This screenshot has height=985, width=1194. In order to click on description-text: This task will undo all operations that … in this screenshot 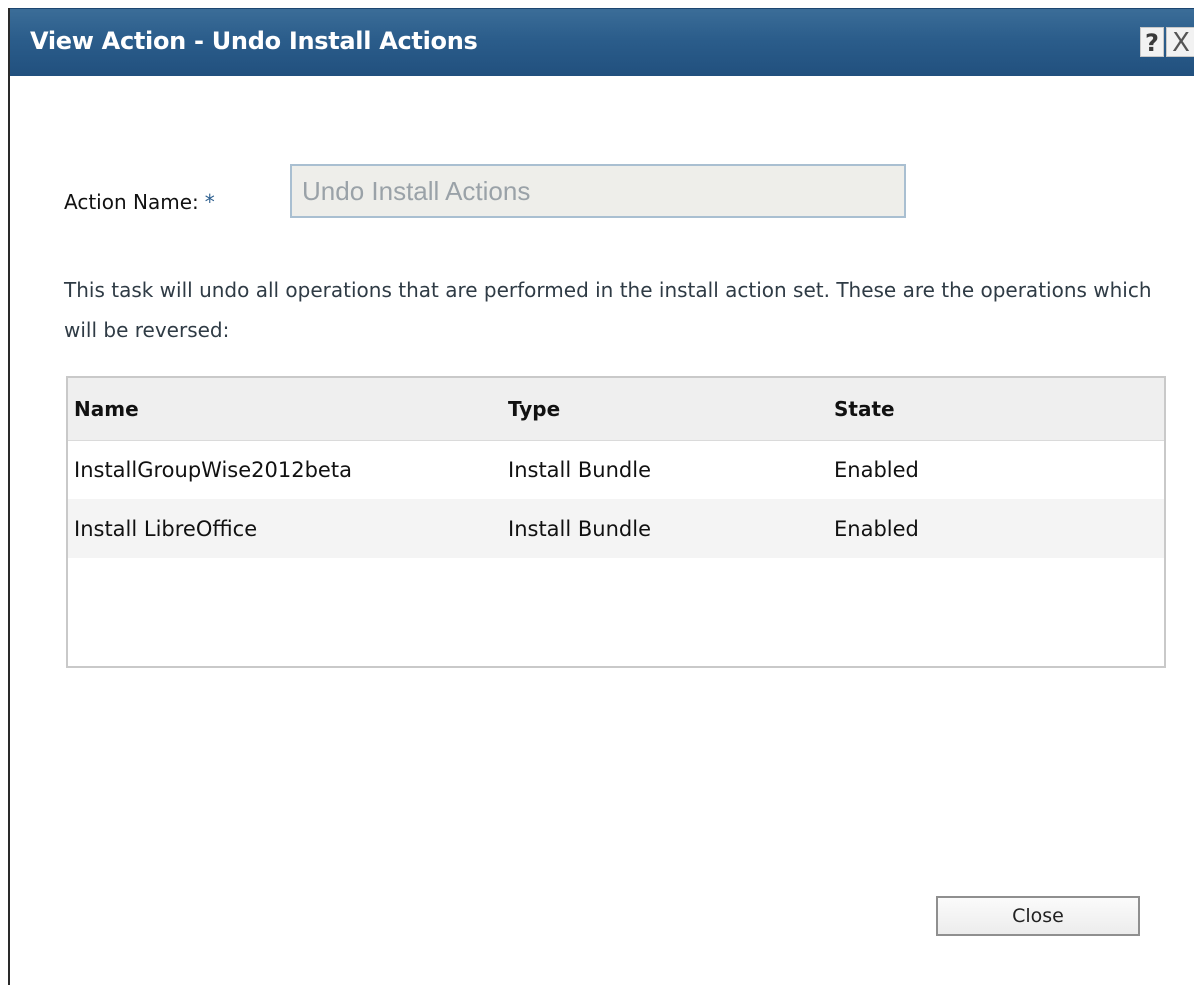, I will do `click(608, 310)`.